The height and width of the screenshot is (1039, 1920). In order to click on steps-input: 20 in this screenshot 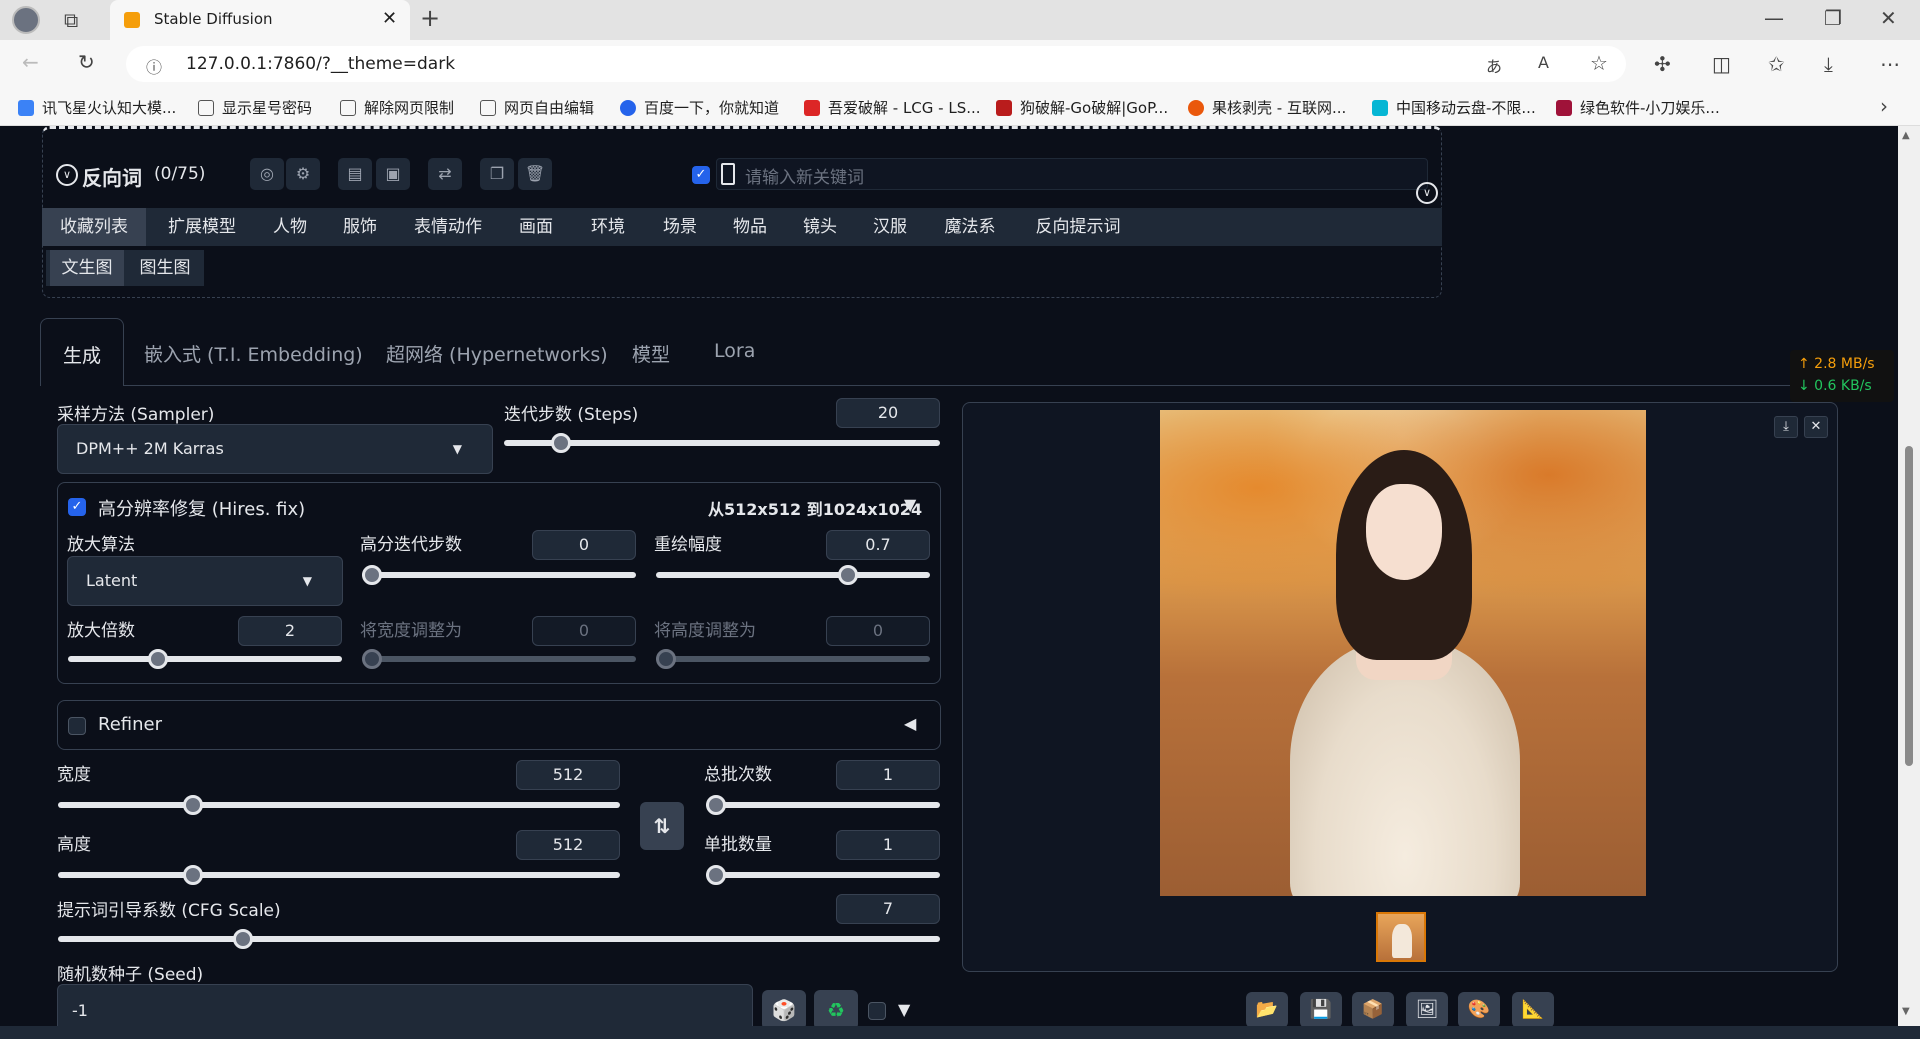, I will do `click(888, 413)`.